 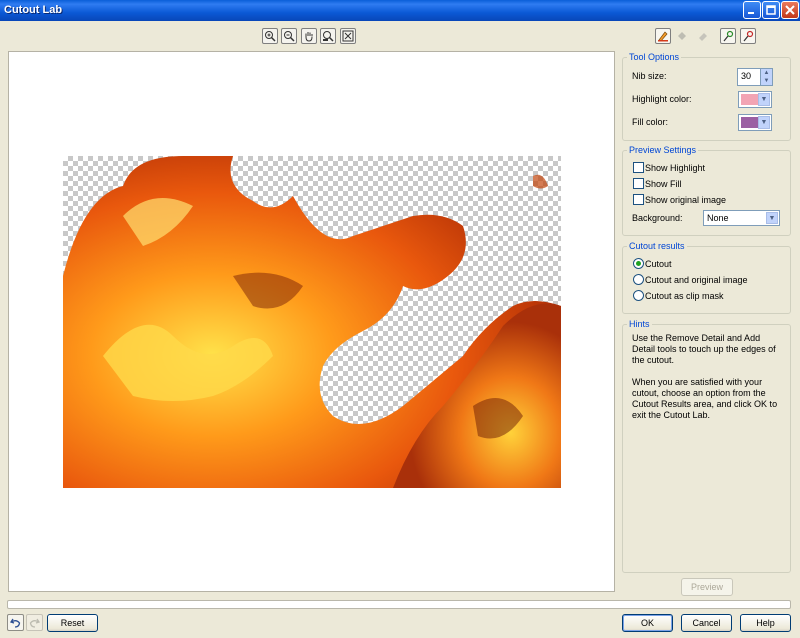 What do you see at coordinates (767, 81) in the screenshot?
I see `spinner-down-icon: ▼` at bounding box center [767, 81].